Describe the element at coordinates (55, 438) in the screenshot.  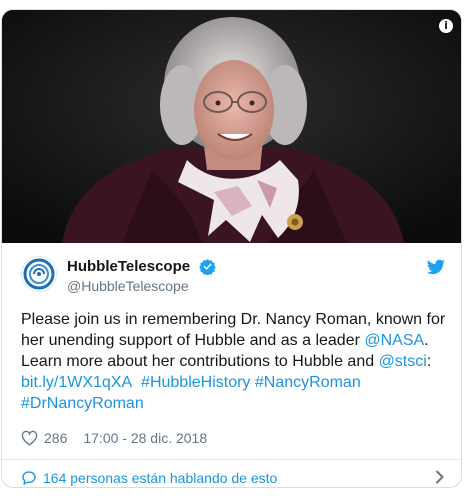
I see `like-count: 286` at that location.